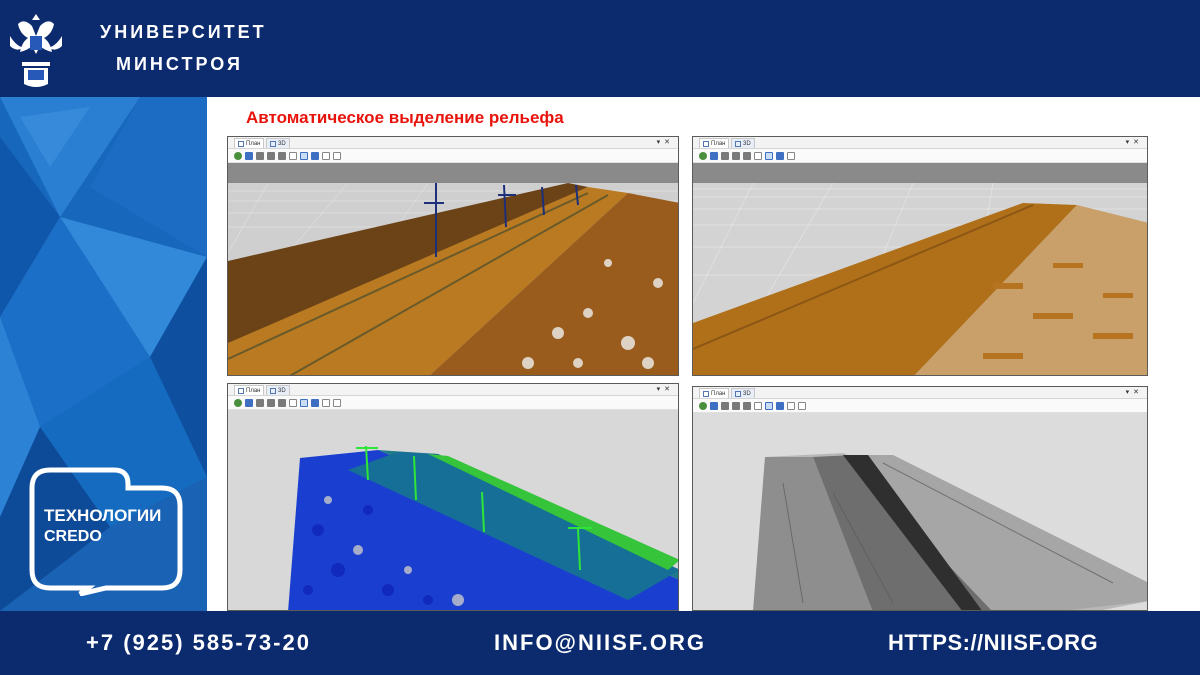 This screenshot has width=1200, height=675. I want to click on footer-email: INFO@NIISF.ORG, so click(600, 643).